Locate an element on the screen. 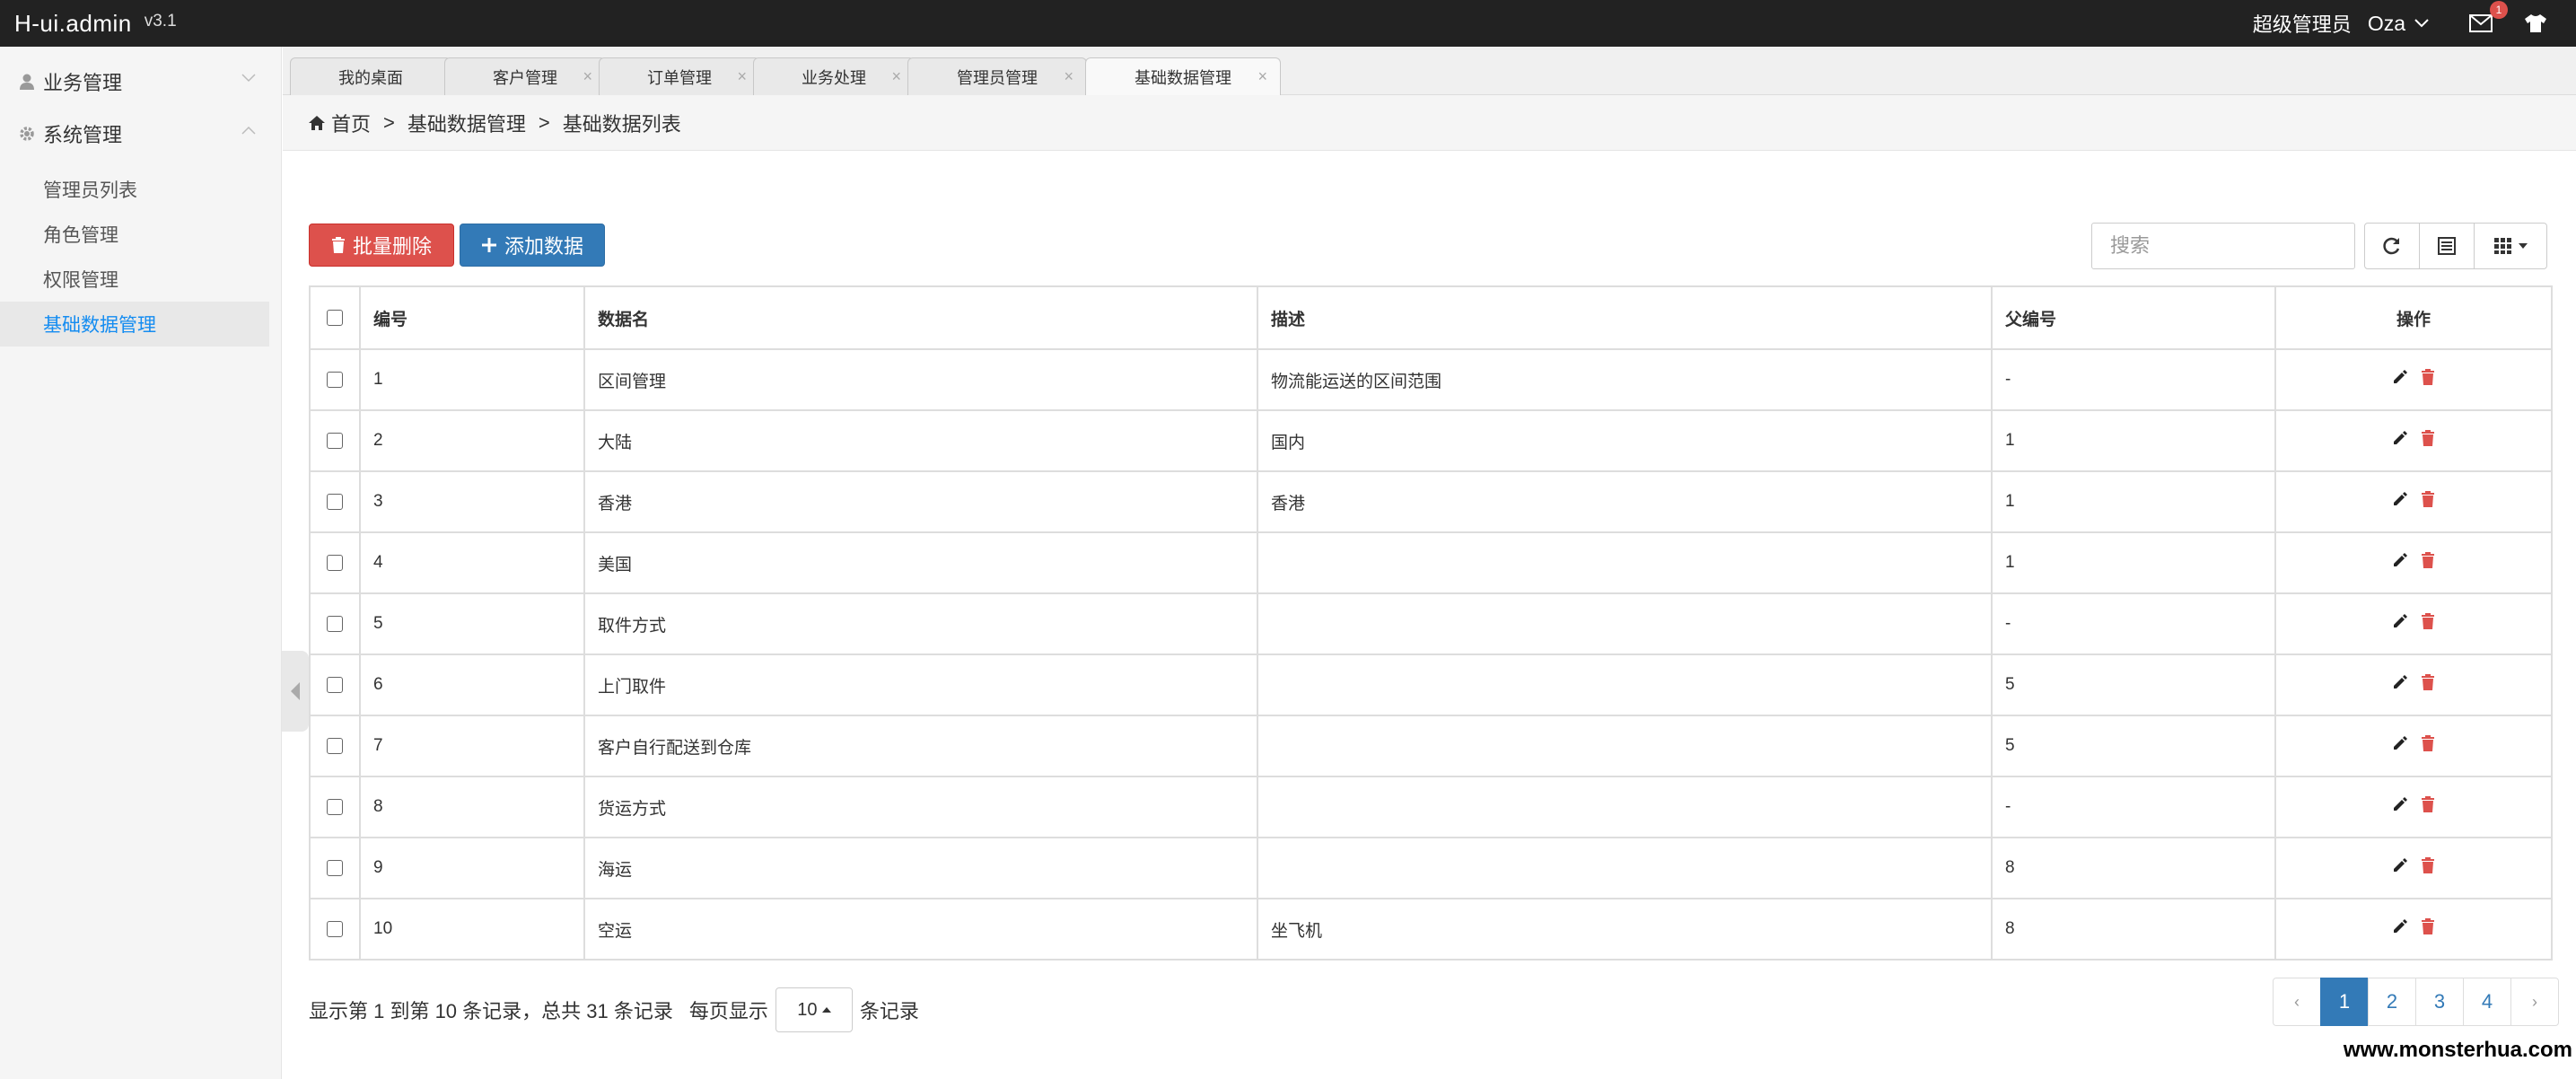  page-size-select: 10 is located at coordinates (814, 1009).